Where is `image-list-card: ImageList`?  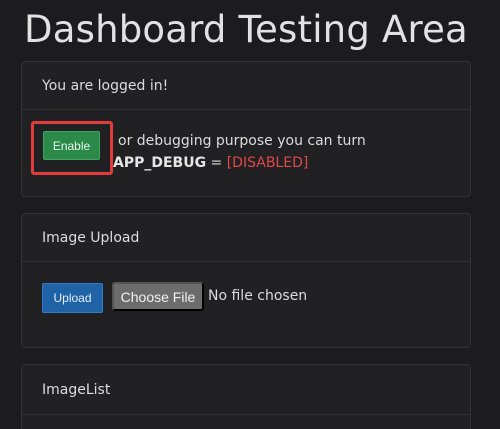
image-list-card: ImageList is located at coordinates (246, 396).